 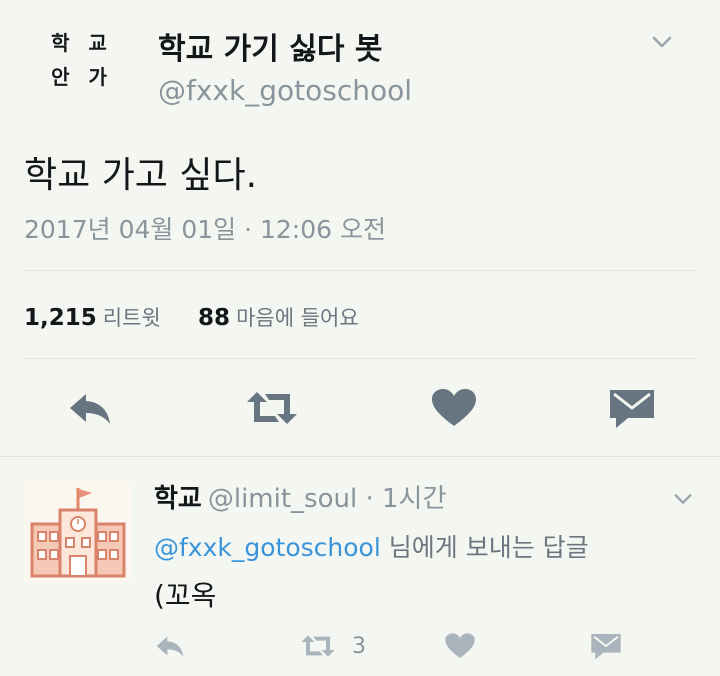 What do you see at coordinates (360, 456) in the screenshot?
I see `section-divider` at bounding box center [360, 456].